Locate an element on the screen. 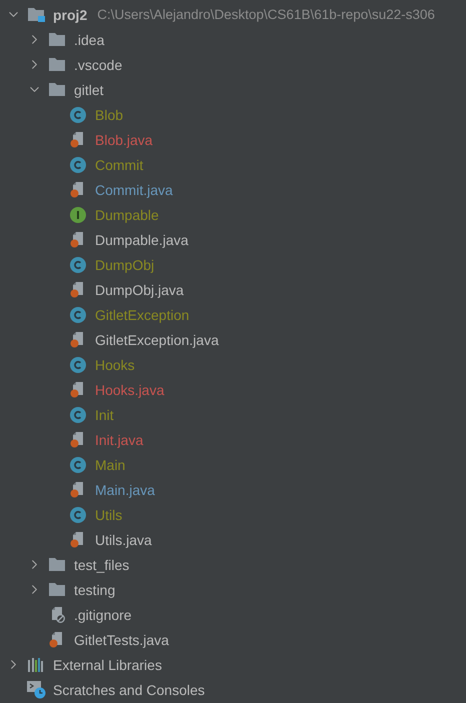 This screenshot has width=466, height=703. tree-item-label: Dumpable is located at coordinates (127, 214).